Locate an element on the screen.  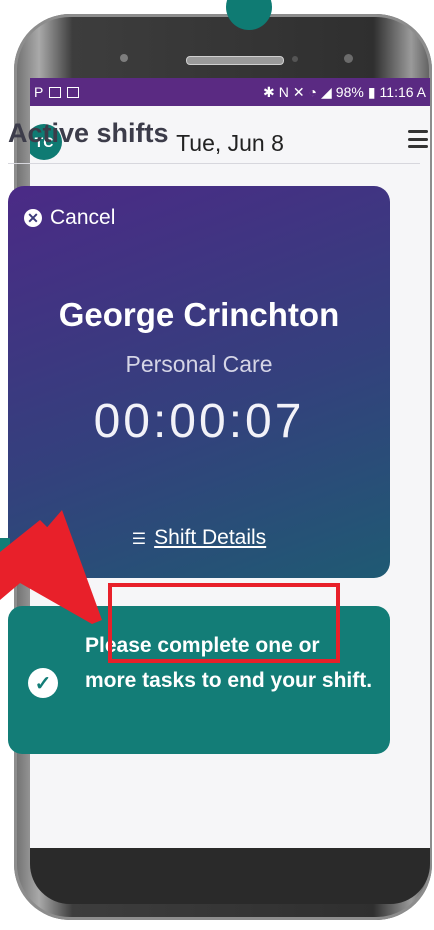
shift-timer: 00:00:07 is located at coordinates (199, 421).